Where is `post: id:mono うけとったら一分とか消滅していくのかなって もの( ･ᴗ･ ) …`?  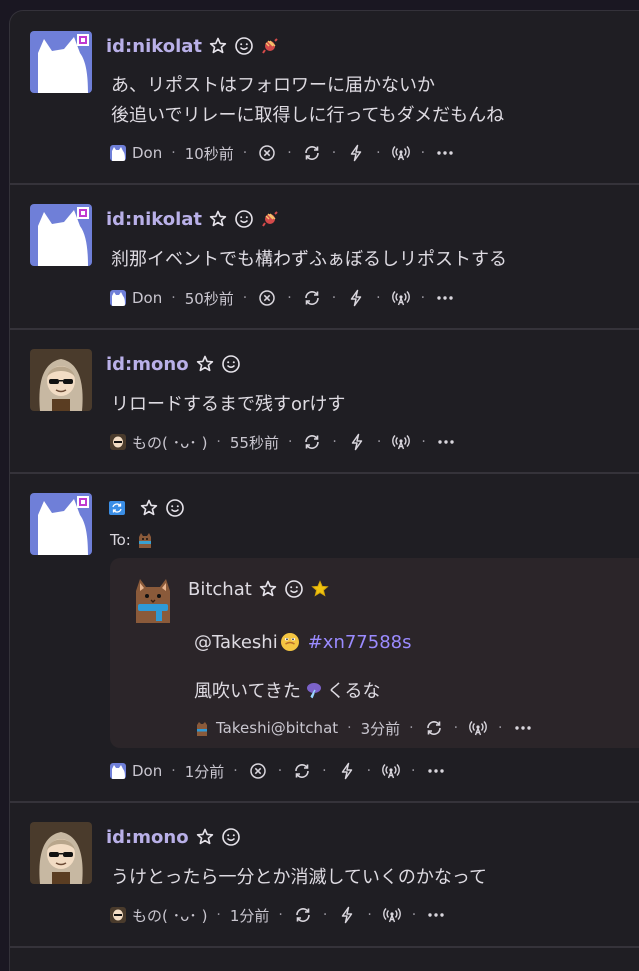 post: id:mono うけとったら一分とか消滅していくのかなって もの( ･ᴗ･ ) … is located at coordinates (324, 875).